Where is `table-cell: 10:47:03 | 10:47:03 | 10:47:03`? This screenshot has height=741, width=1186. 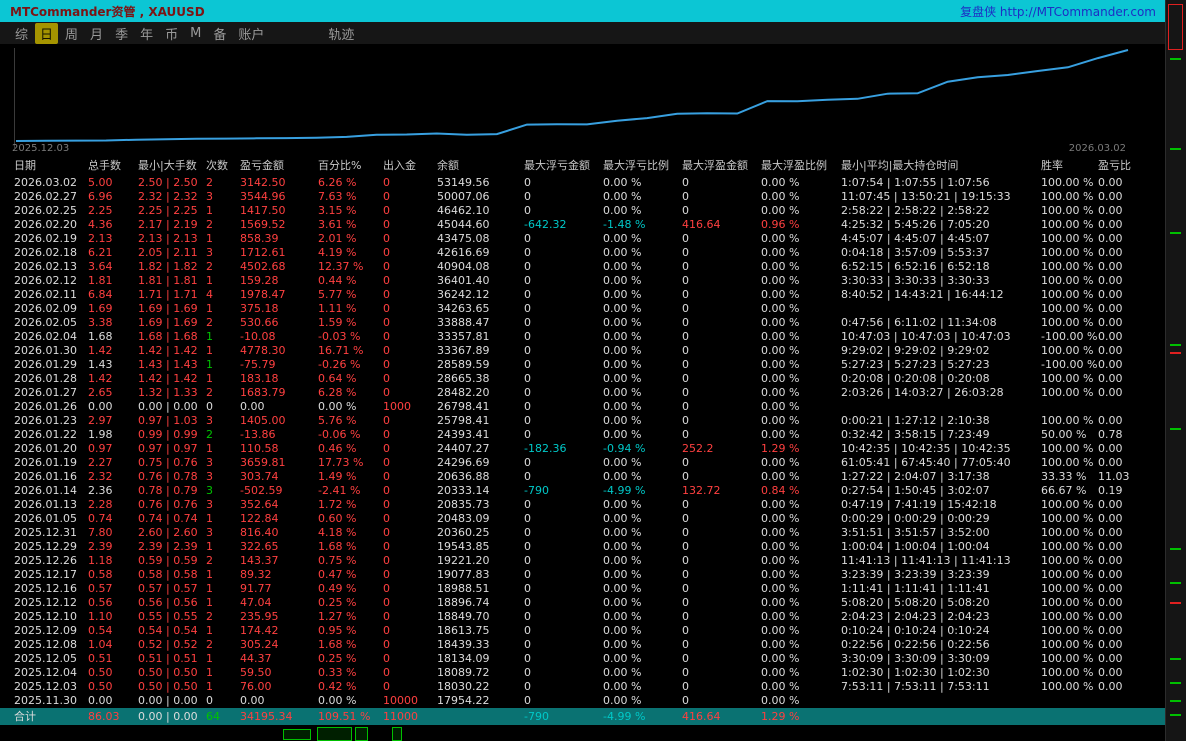
table-cell: 10:47:03 | 10:47:03 | 10:47:03 is located at coordinates (926, 336).